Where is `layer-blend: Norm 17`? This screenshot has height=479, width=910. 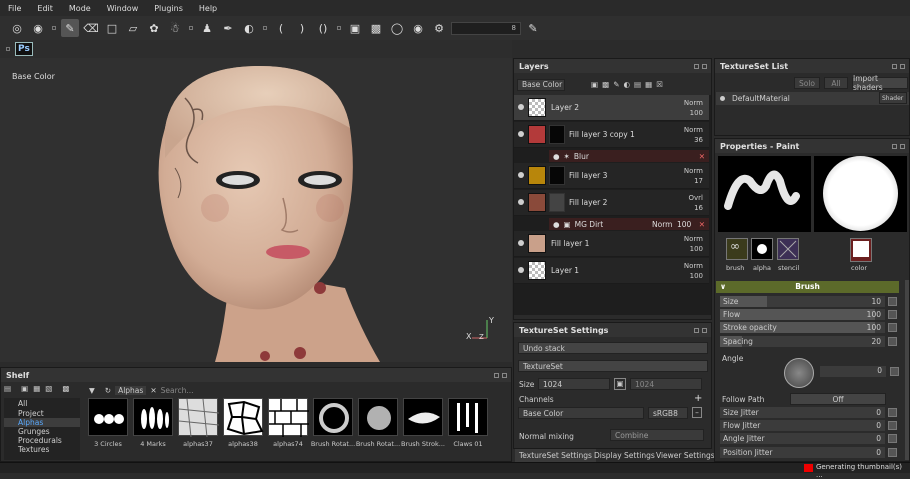 layer-blend: Norm 17 is located at coordinates (693, 176).